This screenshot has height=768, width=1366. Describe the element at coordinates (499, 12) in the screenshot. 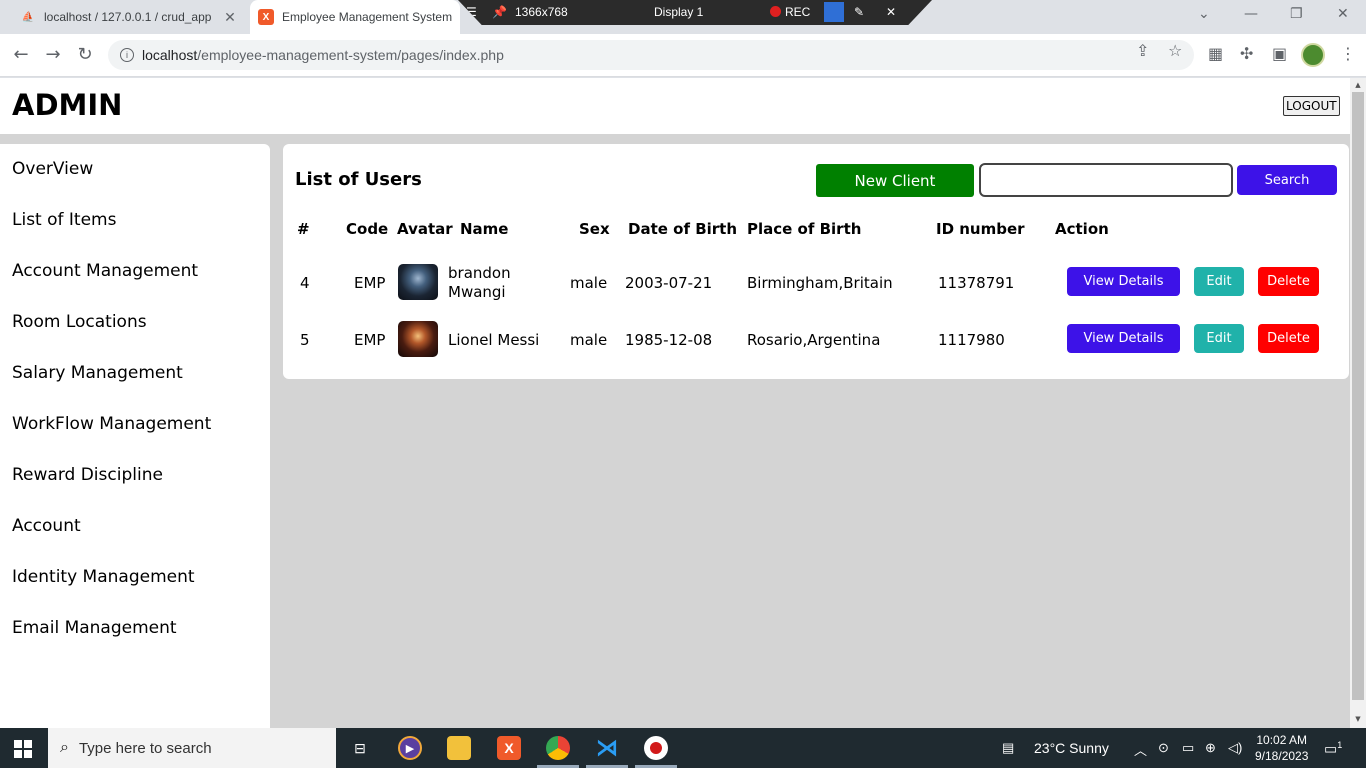

I see `pin-icon: 📌` at that location.